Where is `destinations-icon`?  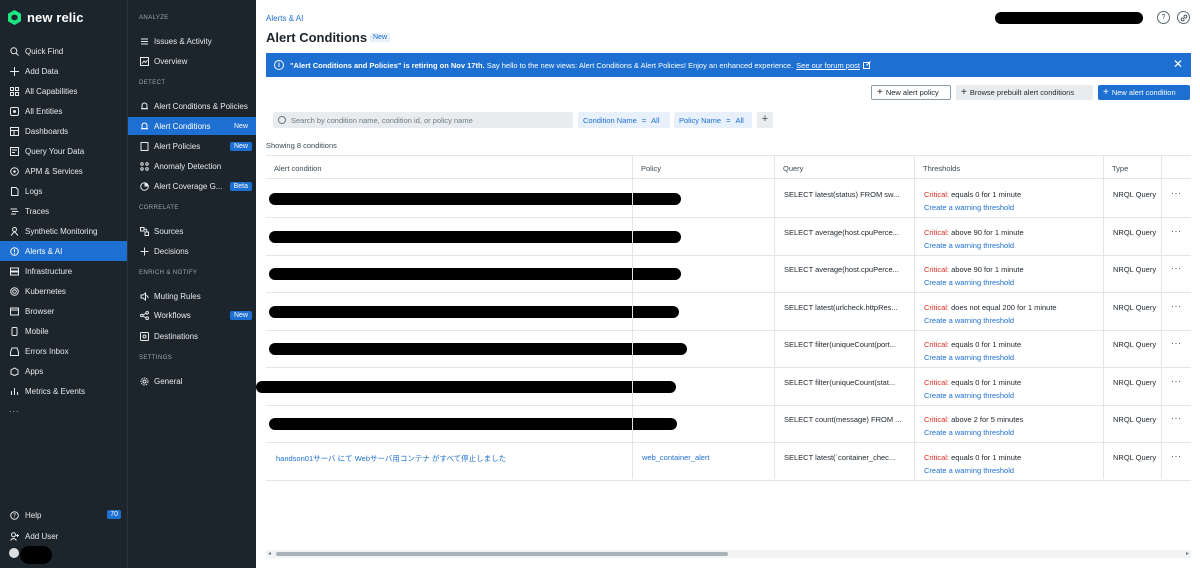 destinations-icon is located at coordinates (144, 336).